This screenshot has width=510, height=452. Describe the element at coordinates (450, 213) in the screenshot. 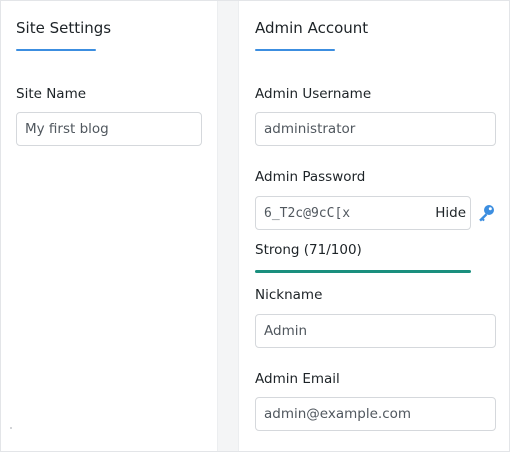

I see `hide-password-button: Hide` at that location.